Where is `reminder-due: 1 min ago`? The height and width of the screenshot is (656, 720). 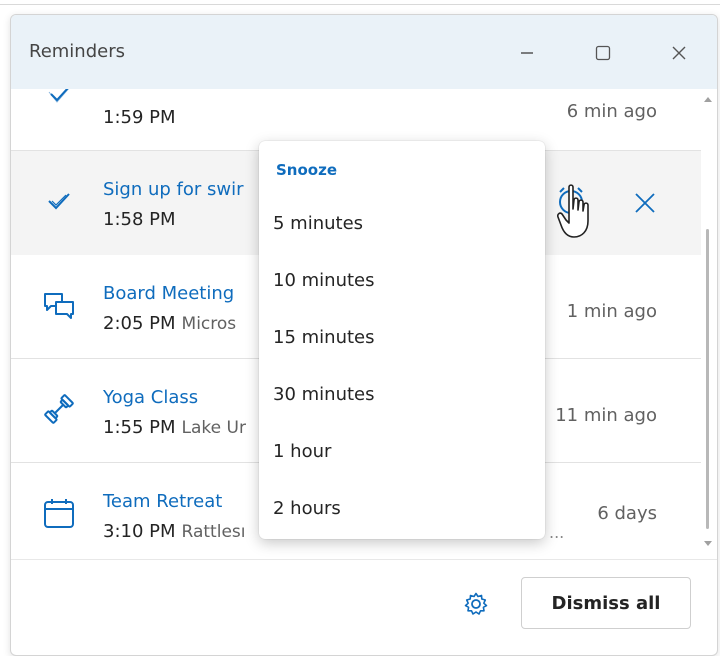
reminder-due: 1 min ago is located at coordinates (611, 311).